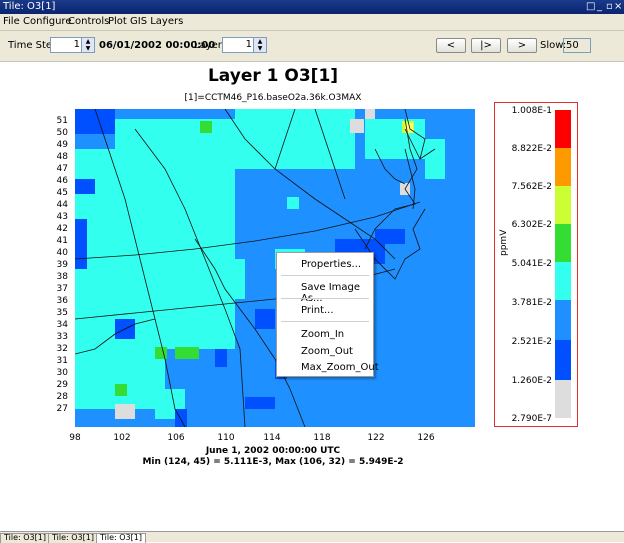 This screenshot has width=624, height=543. What do you see at coordinates (88, 21) in the screenshot?
I see `menu-controls: Controls` at bounding box center [88, 21].